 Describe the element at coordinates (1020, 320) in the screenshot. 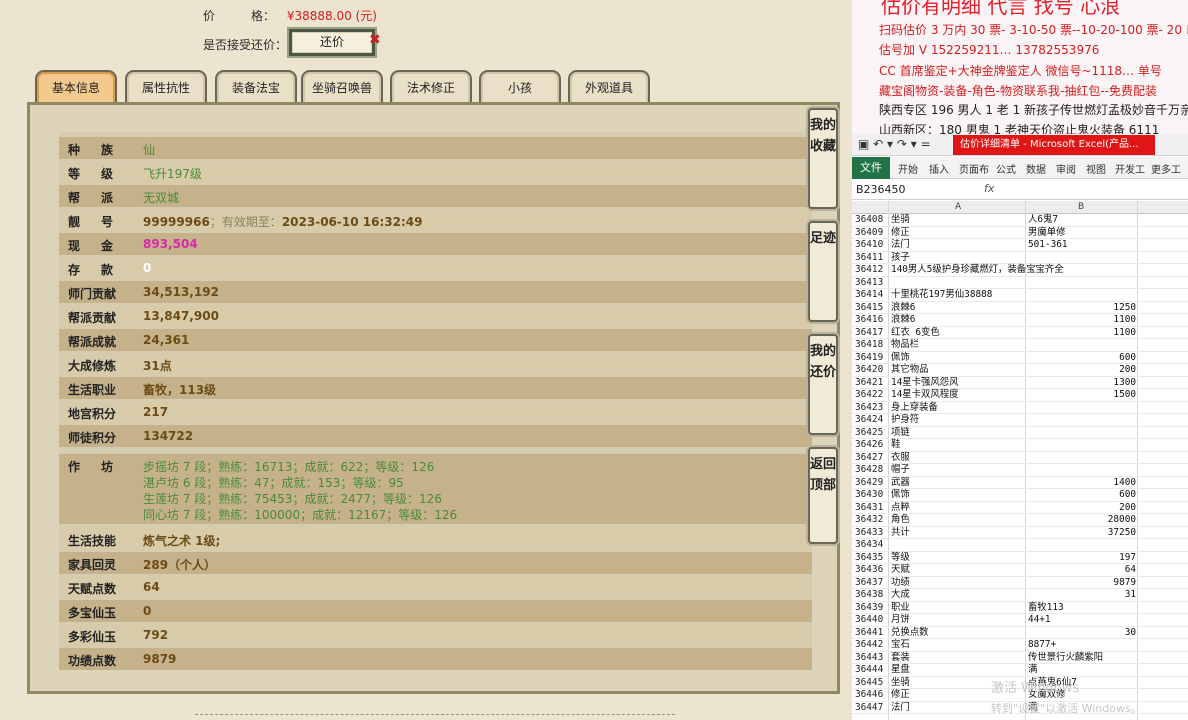

I see `spreadsheet-row: 36416 浪棘6 1100` at that location.